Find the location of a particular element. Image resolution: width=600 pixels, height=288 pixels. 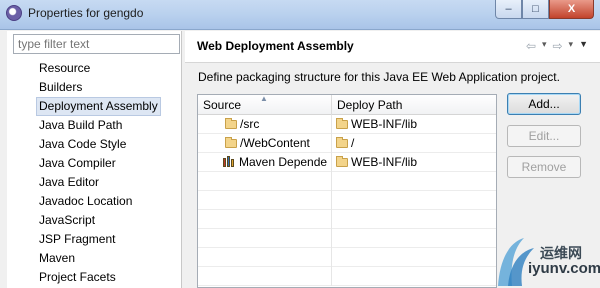

view-menu-icon: ▼ is located at coordinates (583, 46).